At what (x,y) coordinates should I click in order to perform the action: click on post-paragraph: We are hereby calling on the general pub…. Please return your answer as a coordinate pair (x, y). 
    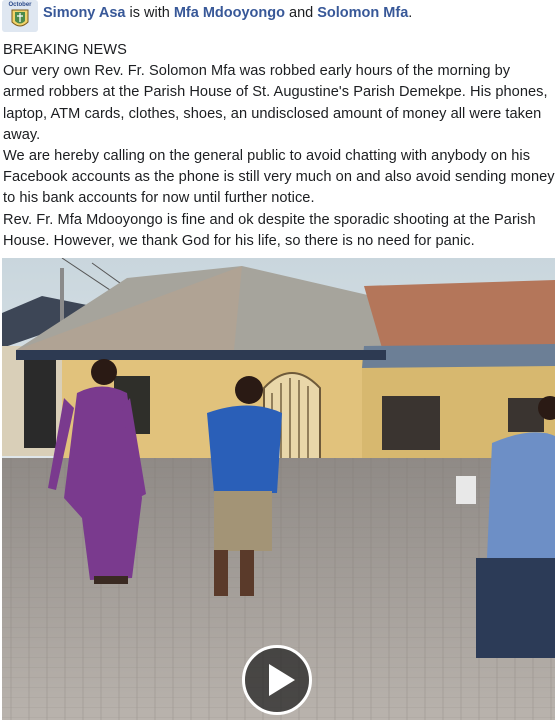
    Looking at the image, I should click on (279, 177).